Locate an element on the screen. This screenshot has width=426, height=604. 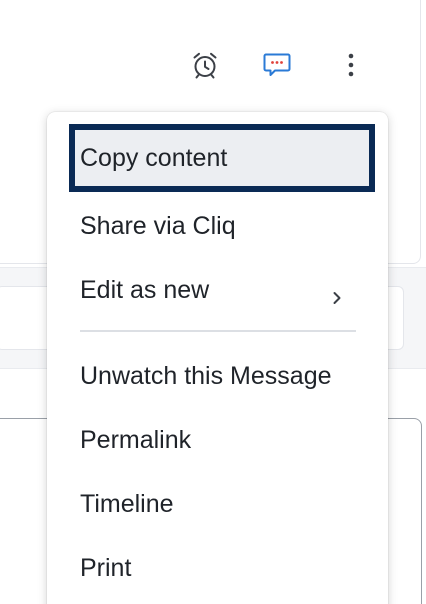
menu-item-label: Print is located at coordinates (106, 567).